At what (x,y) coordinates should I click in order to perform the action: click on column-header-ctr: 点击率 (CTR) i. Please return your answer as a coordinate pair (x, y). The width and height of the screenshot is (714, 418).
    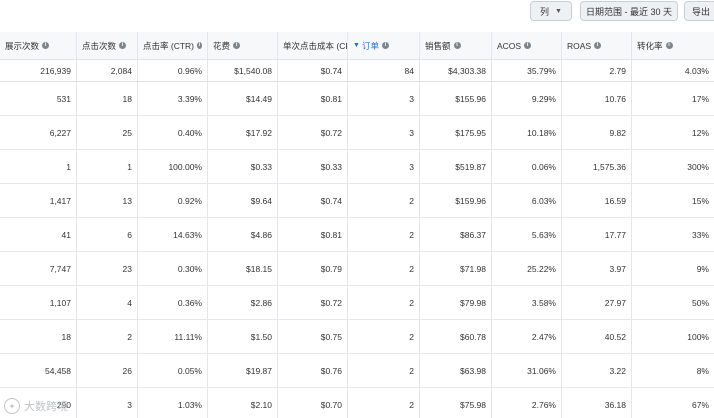
    Looking at the image, I should click on (173, 45).